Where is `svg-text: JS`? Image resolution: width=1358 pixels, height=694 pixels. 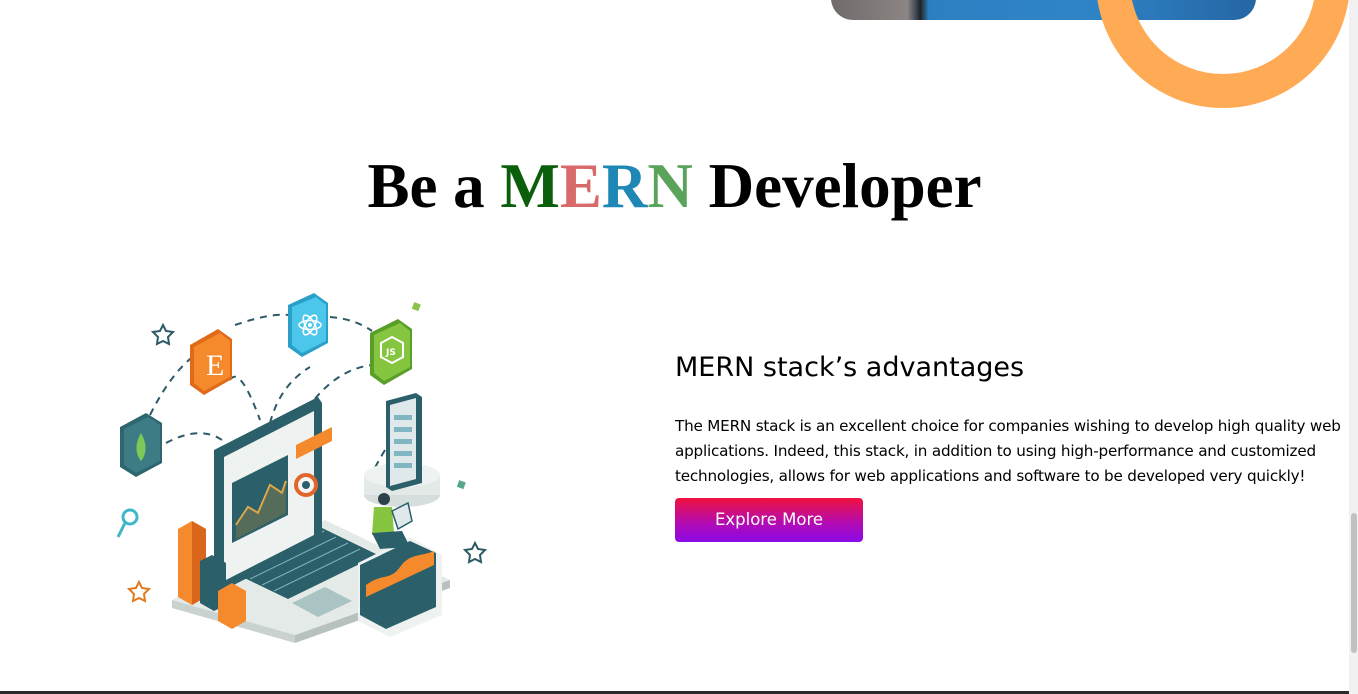
svg-text: JS is located at coordinates (390, 353).